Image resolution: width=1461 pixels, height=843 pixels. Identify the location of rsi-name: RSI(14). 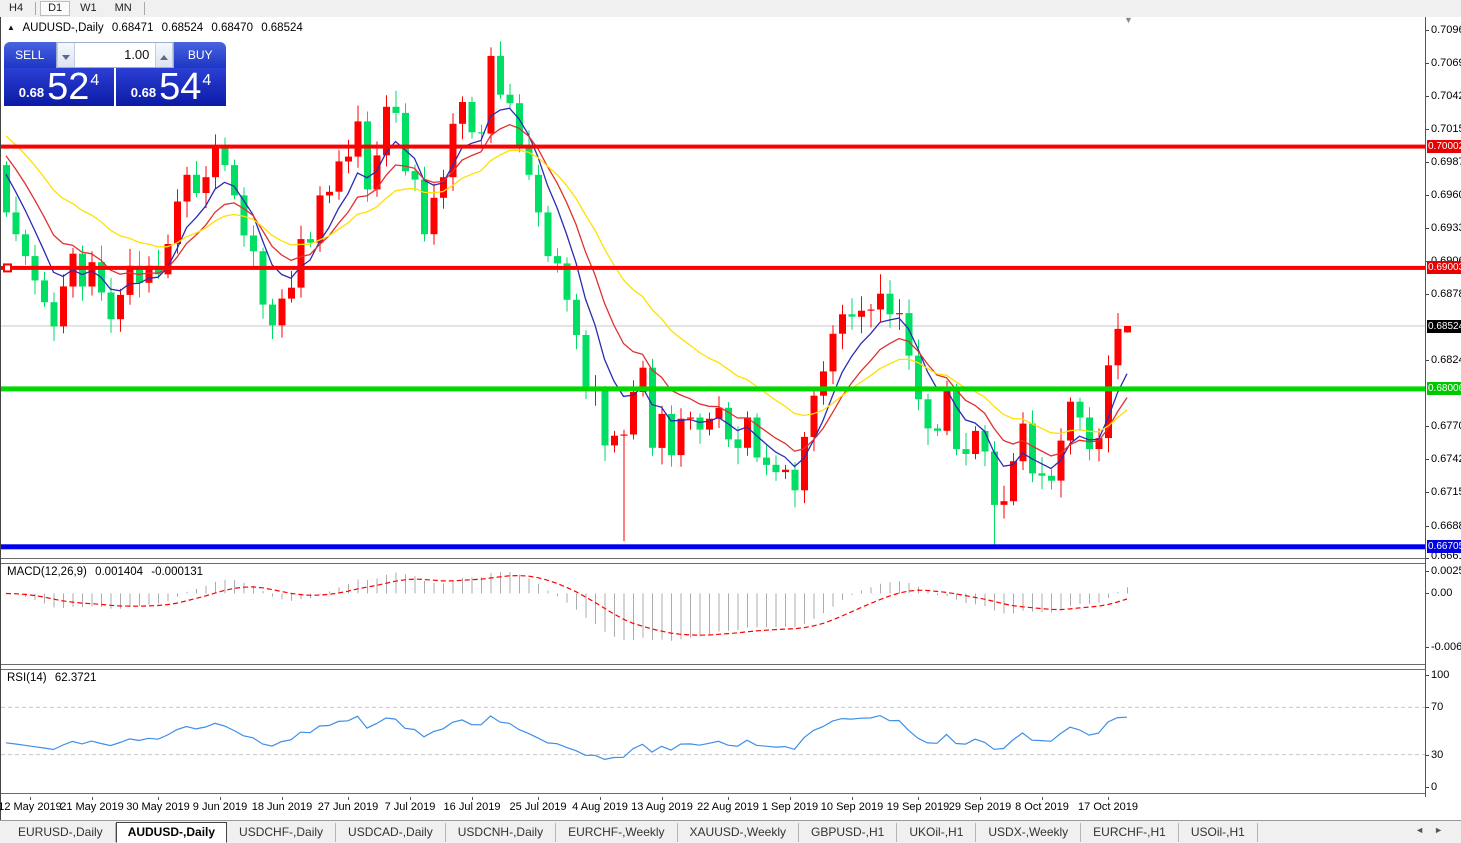
(27, 678).